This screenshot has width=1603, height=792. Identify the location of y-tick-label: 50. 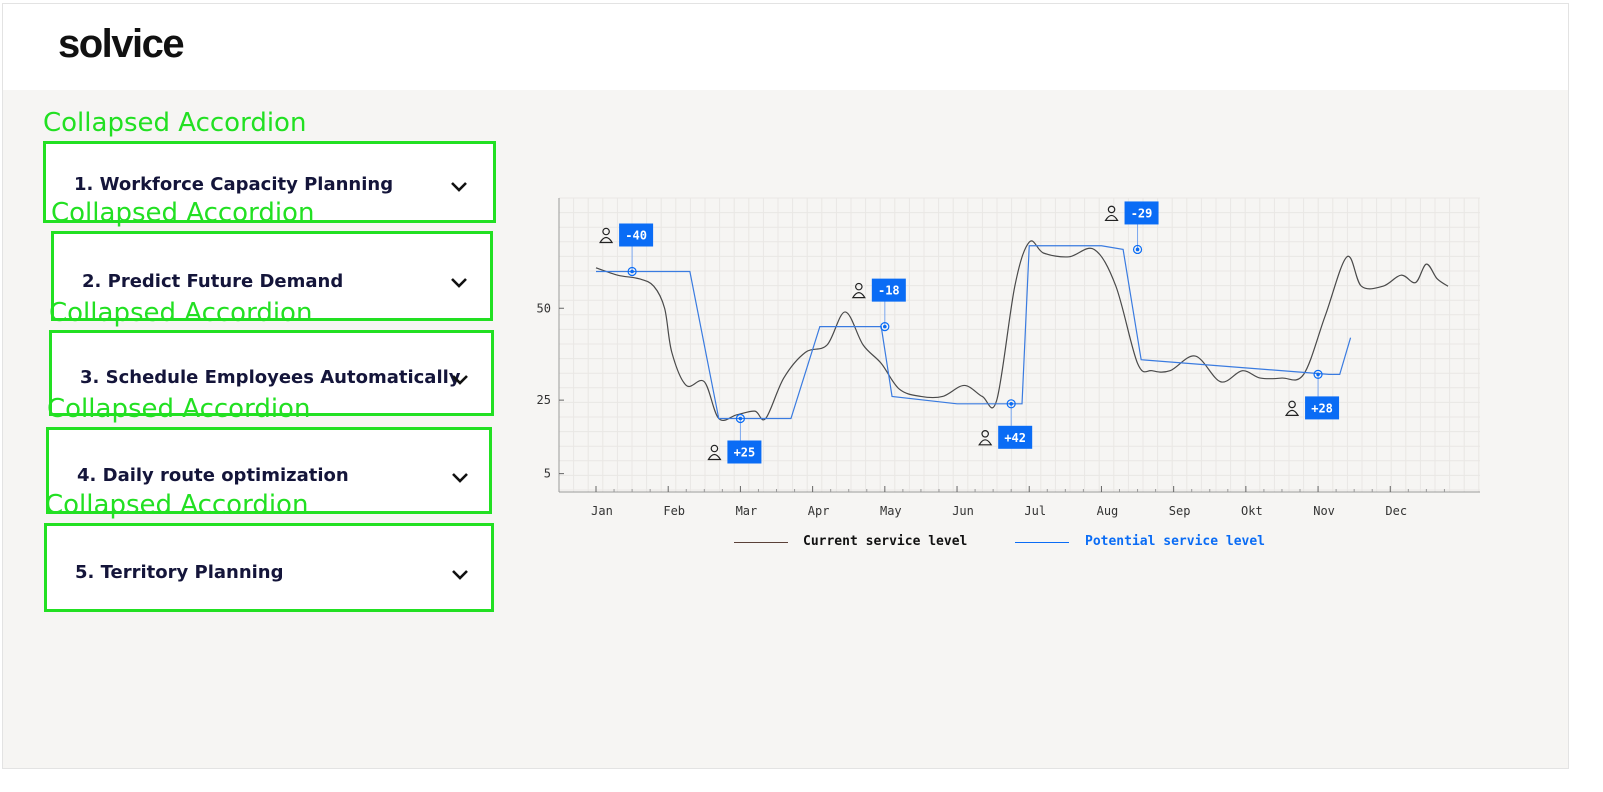
(544, 308).